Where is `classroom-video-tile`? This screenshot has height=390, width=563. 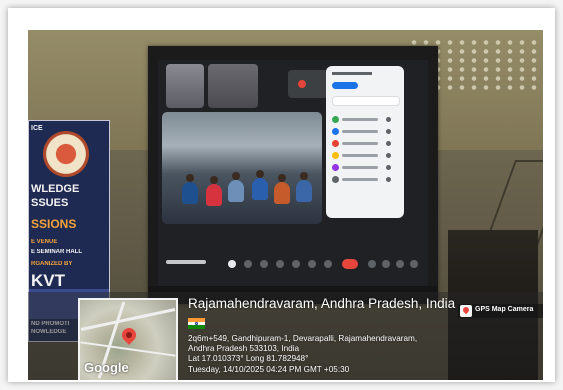
classroom-video-tile is located at coordinates (242, 168).